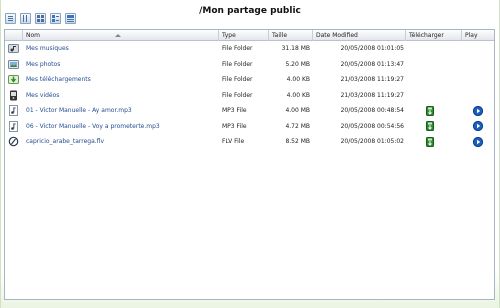 This screenshot has height=308, width=500. Describe the element at coordinates (55, 18) in the screenshot. I see `view-icons-icon` at that location.